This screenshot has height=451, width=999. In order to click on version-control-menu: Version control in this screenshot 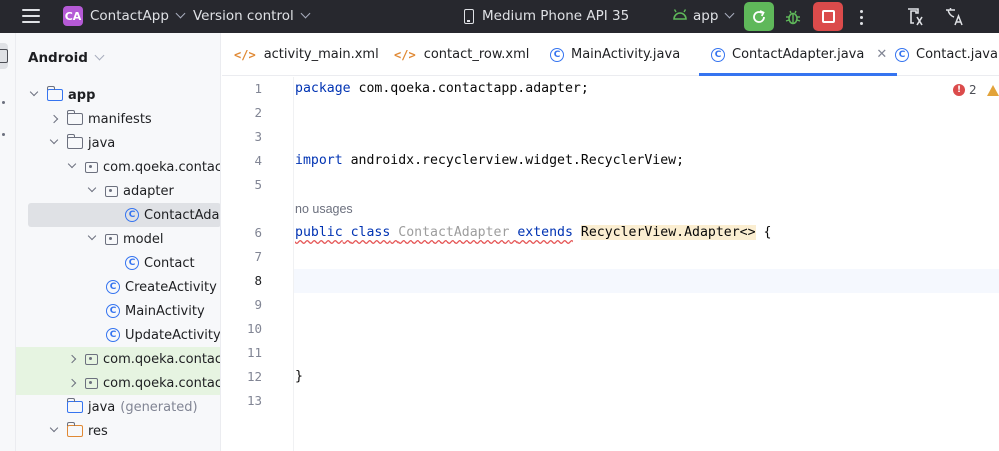, I will do `click(252, 16)`.